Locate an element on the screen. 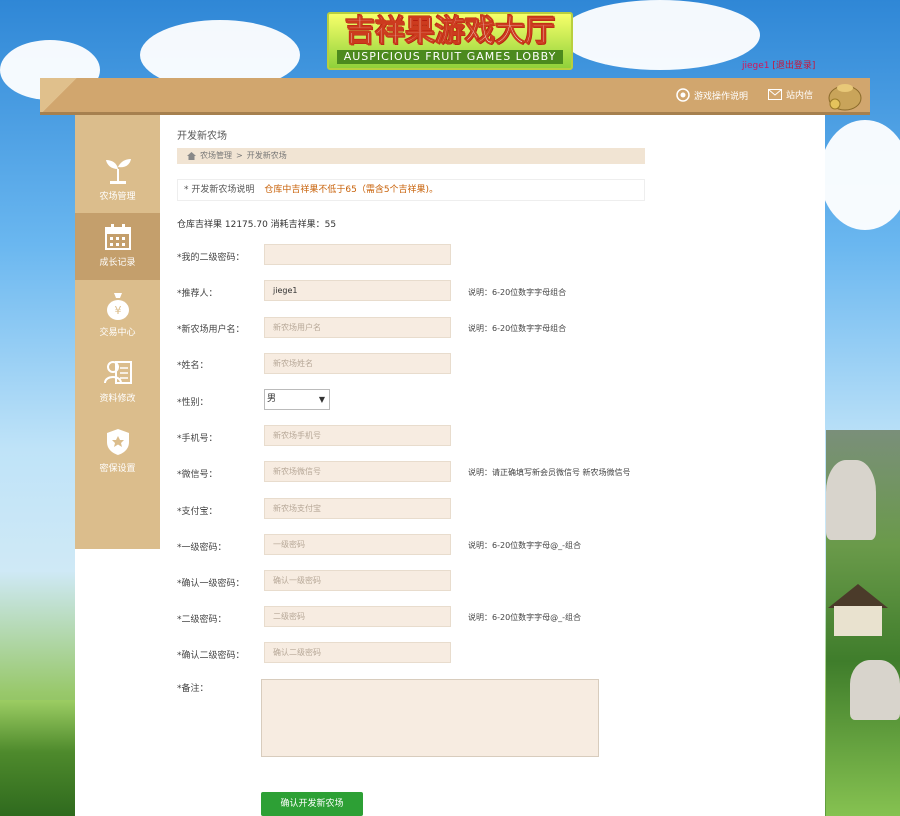  logo-subtitle: AUSPICIOUS FRUIT GAMES LOBBY is located at coordinates (450, 57).